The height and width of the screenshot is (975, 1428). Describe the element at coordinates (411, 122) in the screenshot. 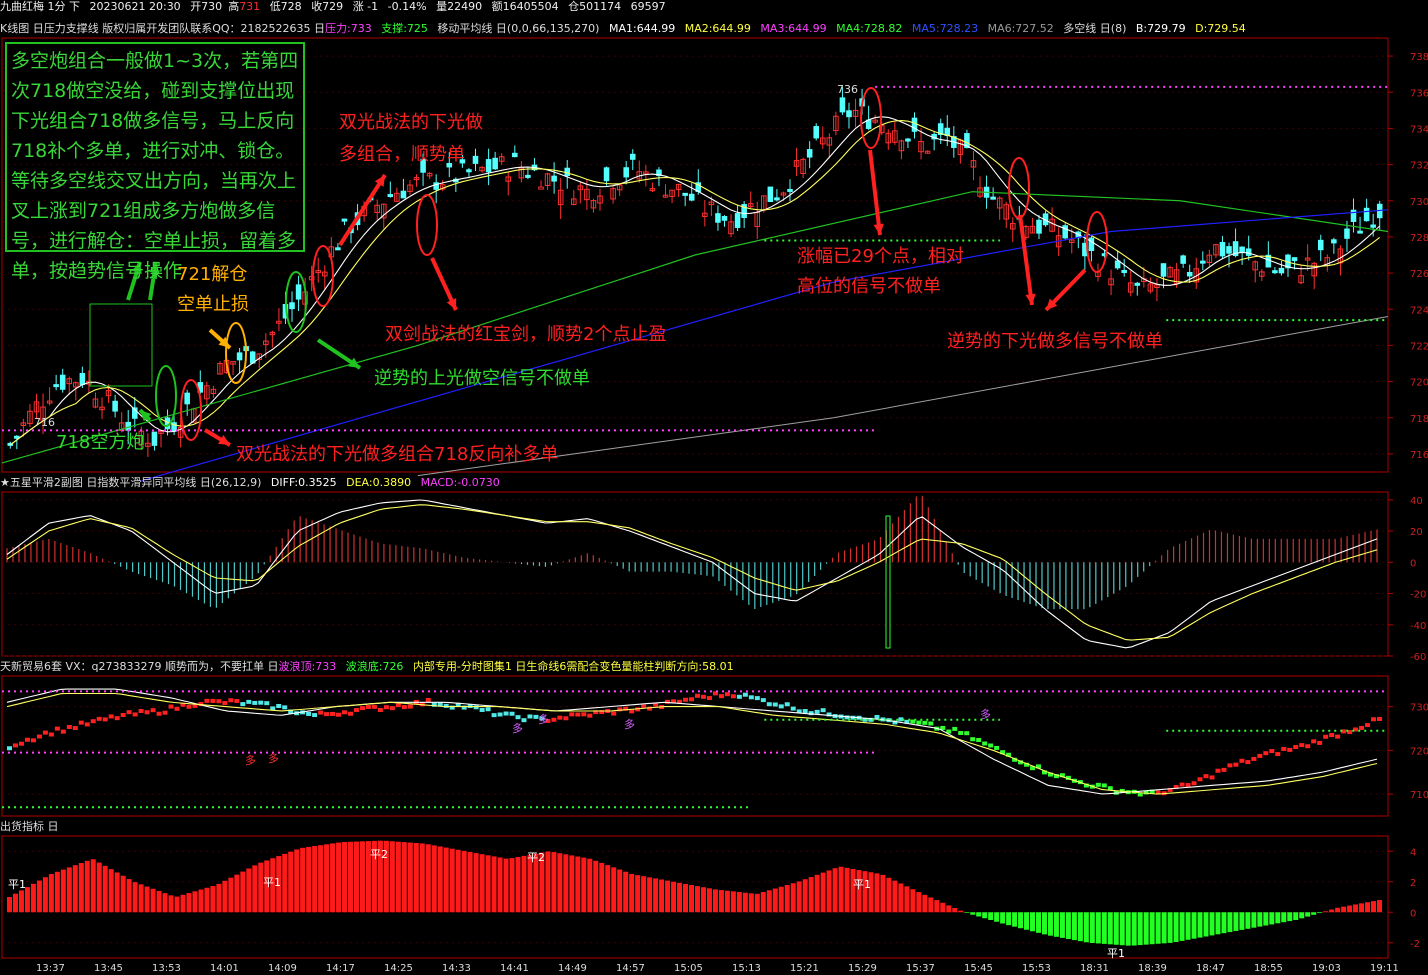

I see `annotation-dual-light-1: 双光战法的下光做` at that location.